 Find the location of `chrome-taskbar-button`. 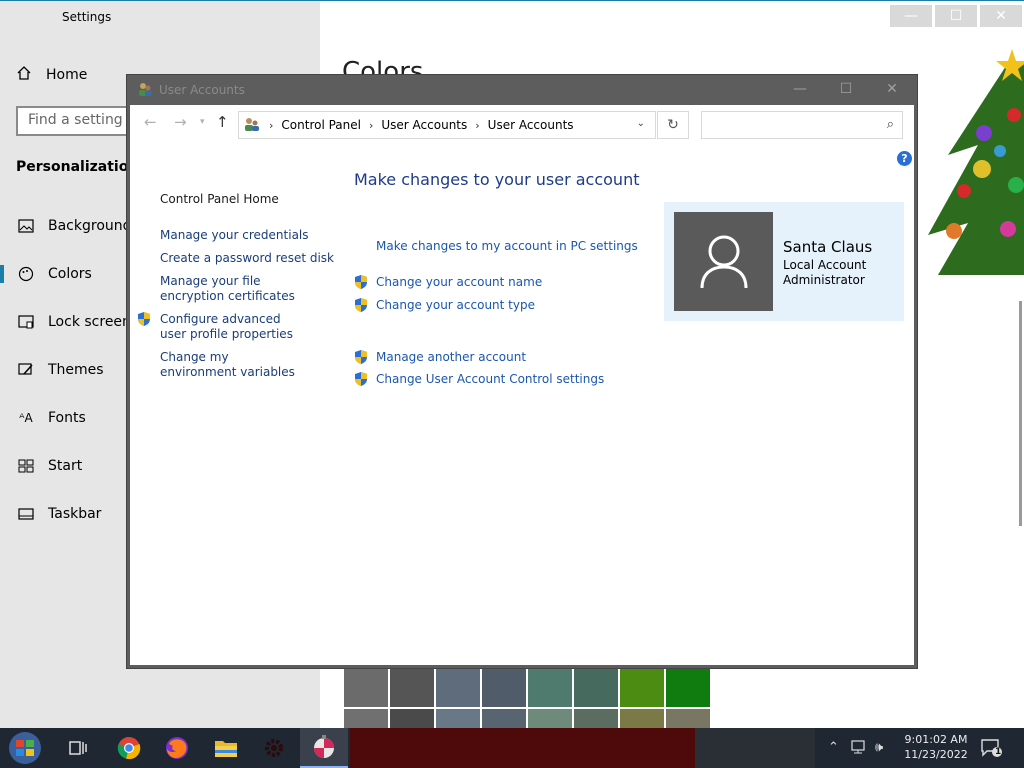

chrome-taskbar-button is located at coordinates (129, 748).